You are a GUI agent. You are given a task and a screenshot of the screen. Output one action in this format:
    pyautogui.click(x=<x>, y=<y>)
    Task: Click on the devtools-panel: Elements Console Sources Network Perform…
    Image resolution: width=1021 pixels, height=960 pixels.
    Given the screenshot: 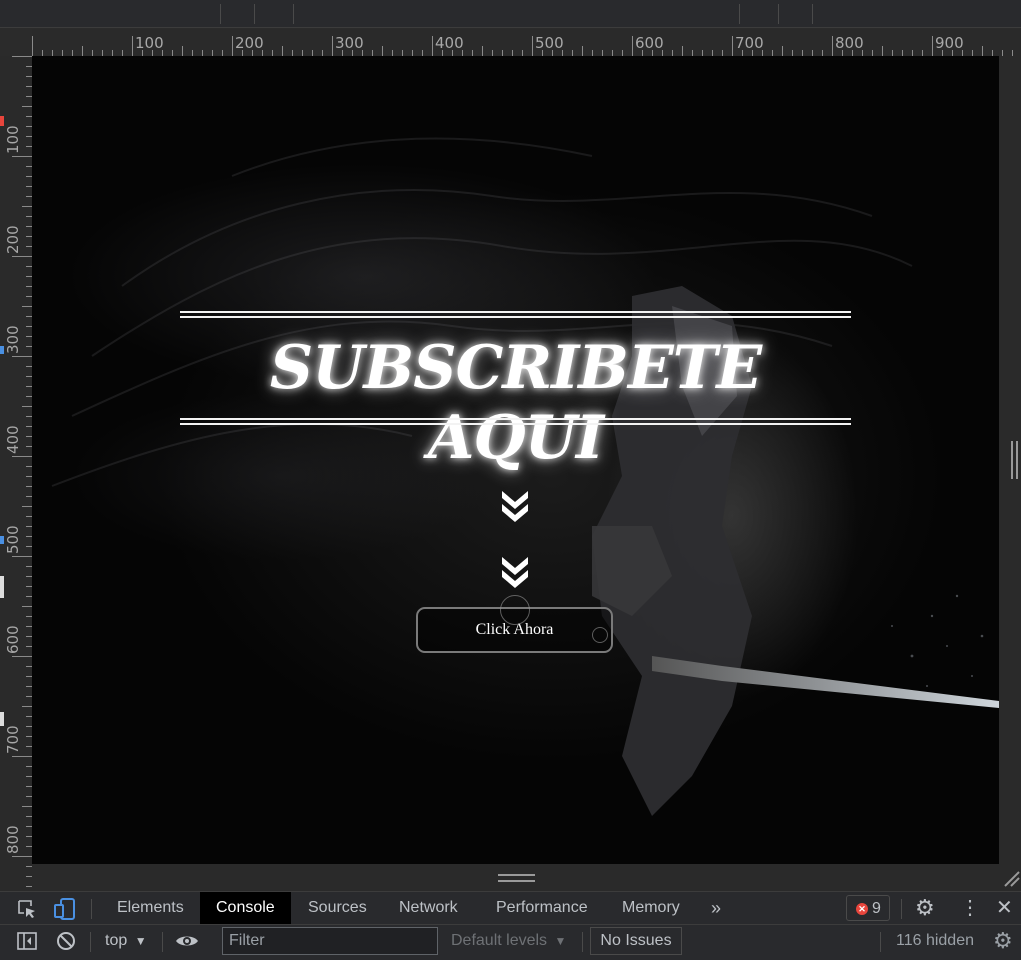 What is the action you would take?
    pyautogui.click(x=510, y=925)
    